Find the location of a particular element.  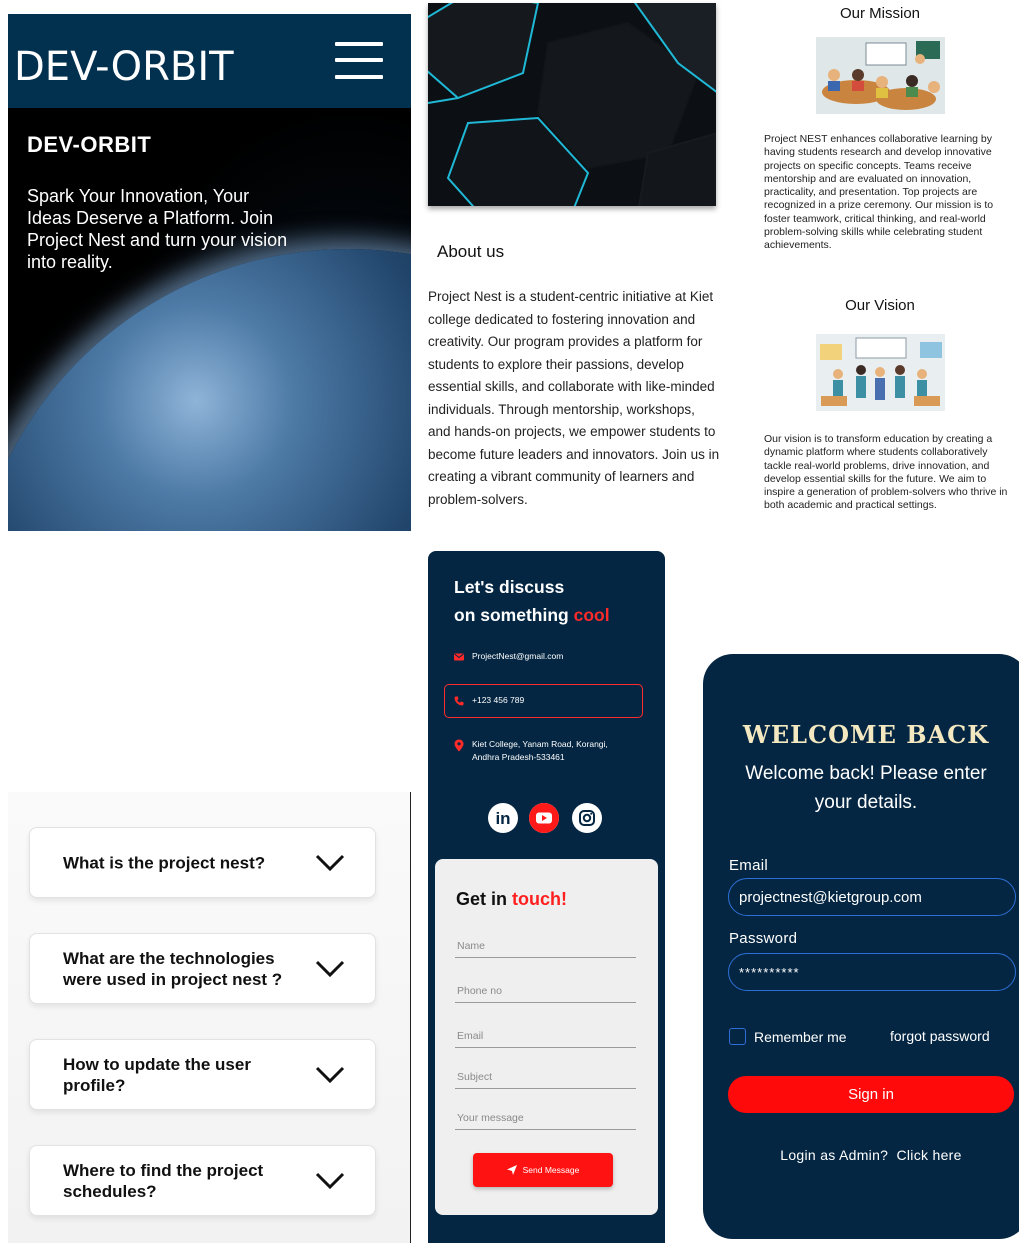

login-email-input is located at coordinates (872, 897).